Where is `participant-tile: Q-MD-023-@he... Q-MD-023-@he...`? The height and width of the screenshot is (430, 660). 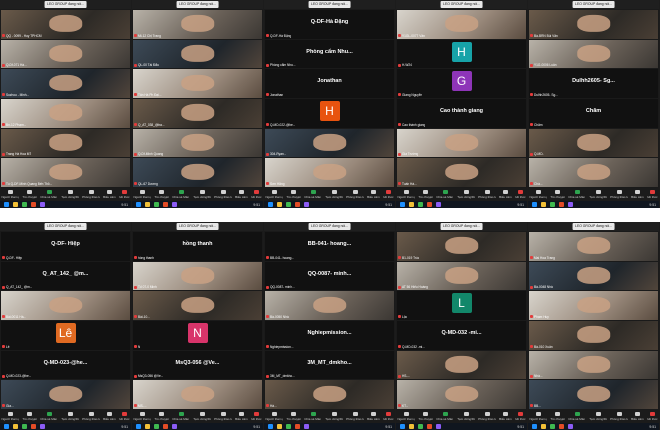 participant-tile: Q-MD-023-@he... Q-MD-023-@he... is located at coordinates (65, 365).